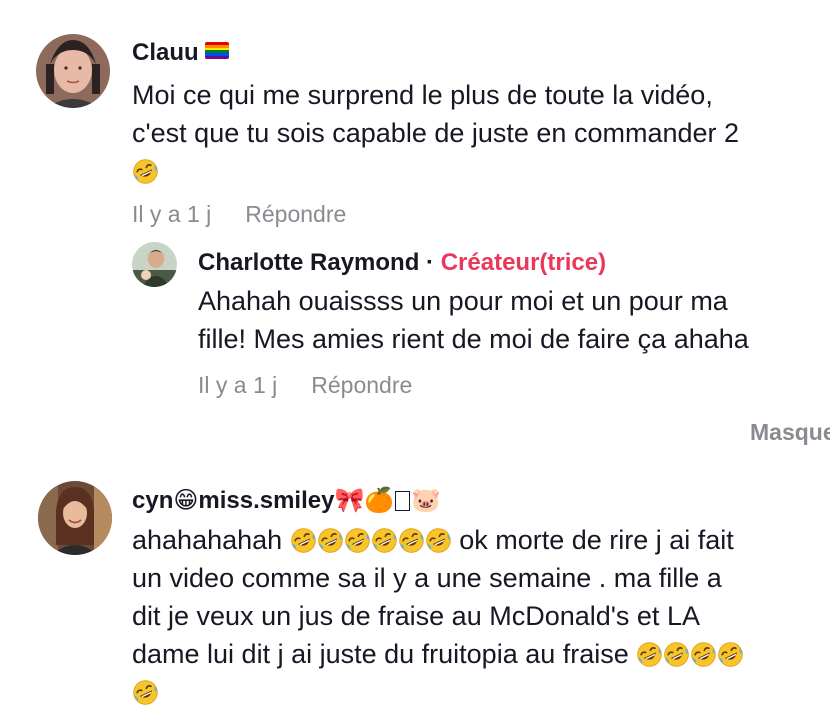  I want to click on hide-replies-label: Masquer, so click(790, 432).